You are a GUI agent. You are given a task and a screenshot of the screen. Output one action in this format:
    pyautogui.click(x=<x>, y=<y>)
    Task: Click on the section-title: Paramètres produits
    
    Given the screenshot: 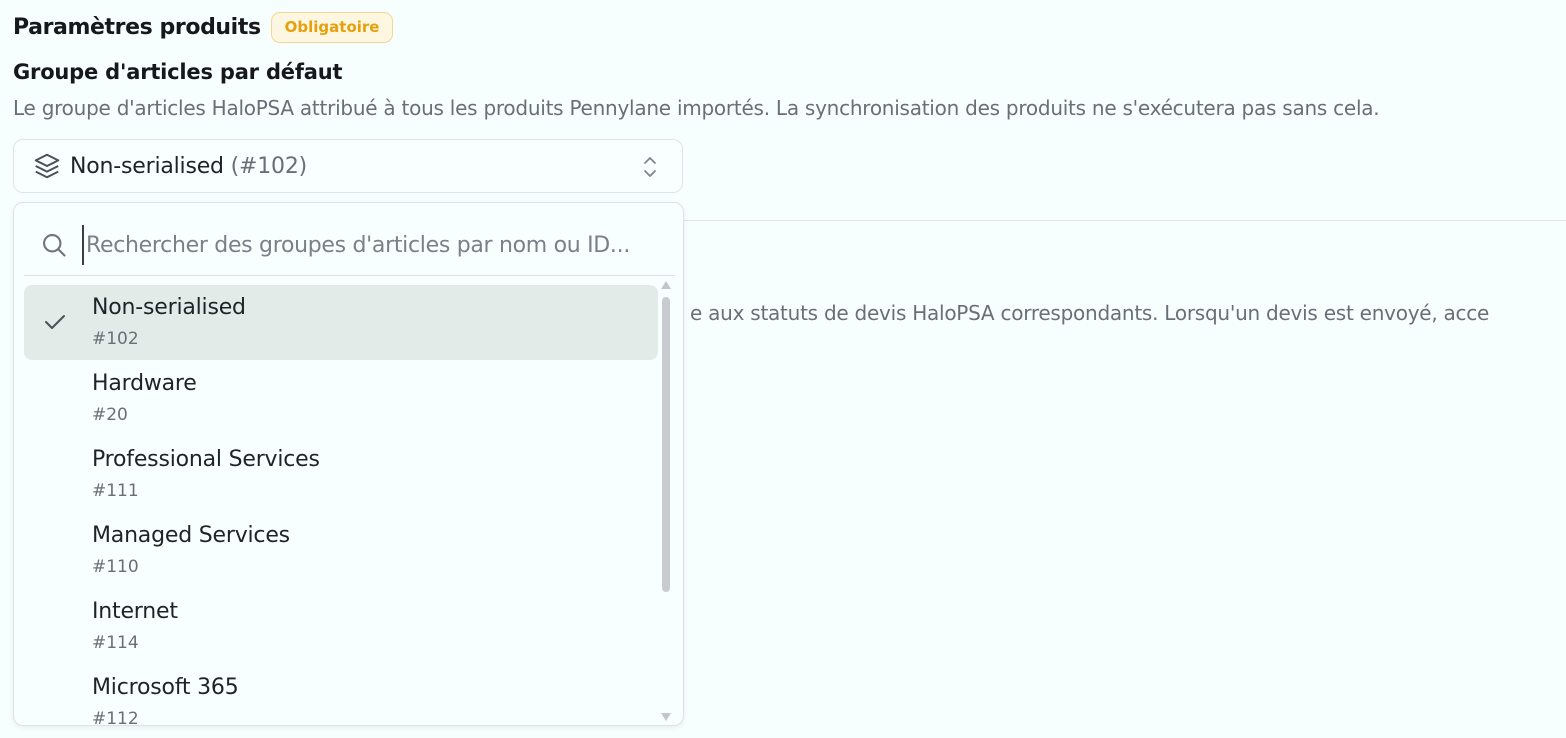 What is the action you would take?
    pyautogui.click(x=137, y=27)
    